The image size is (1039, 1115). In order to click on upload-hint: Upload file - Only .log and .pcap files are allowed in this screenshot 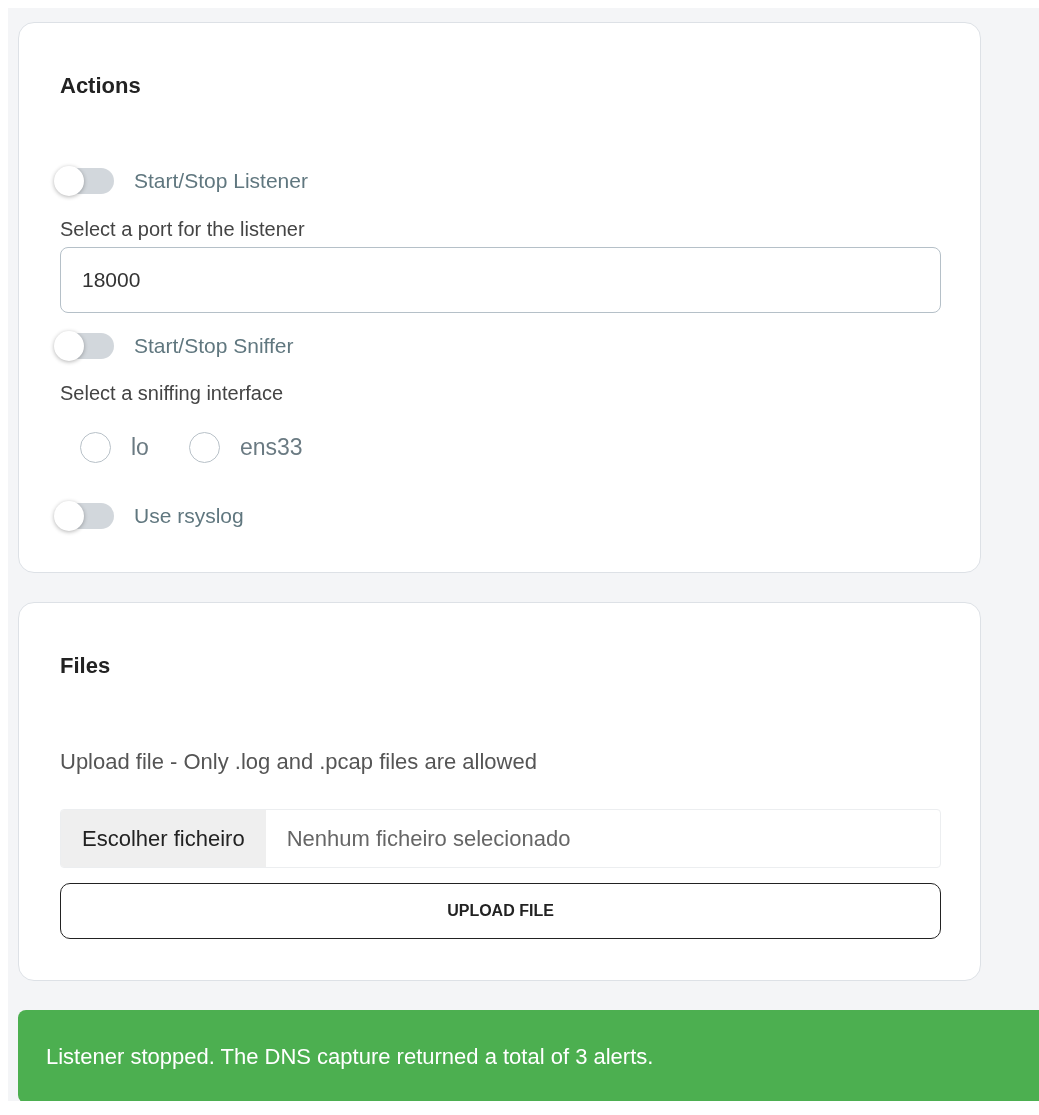, I will do `click(299, 762)`.